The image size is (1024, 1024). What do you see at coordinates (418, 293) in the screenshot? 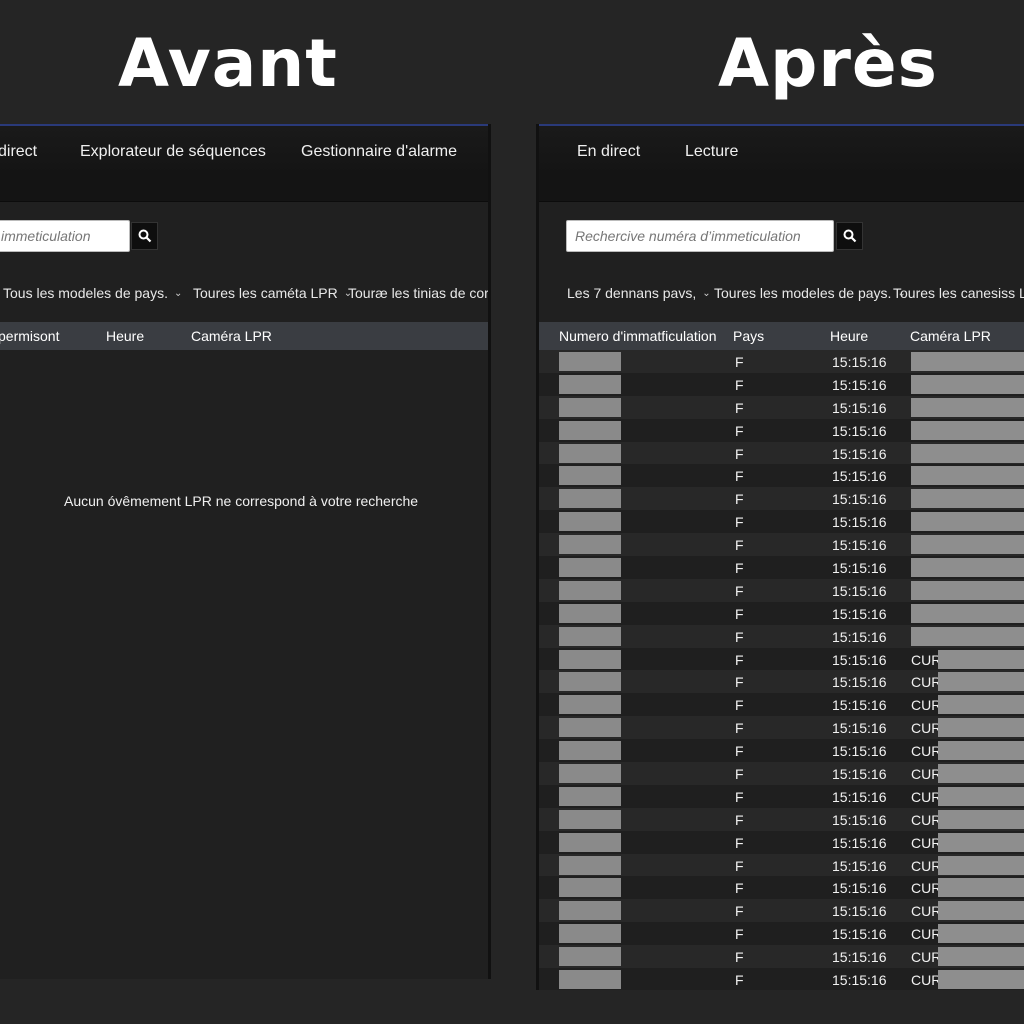
I see `filter-correspondence: Touræ les tinias de corre.` at bounding box center [418, 293].